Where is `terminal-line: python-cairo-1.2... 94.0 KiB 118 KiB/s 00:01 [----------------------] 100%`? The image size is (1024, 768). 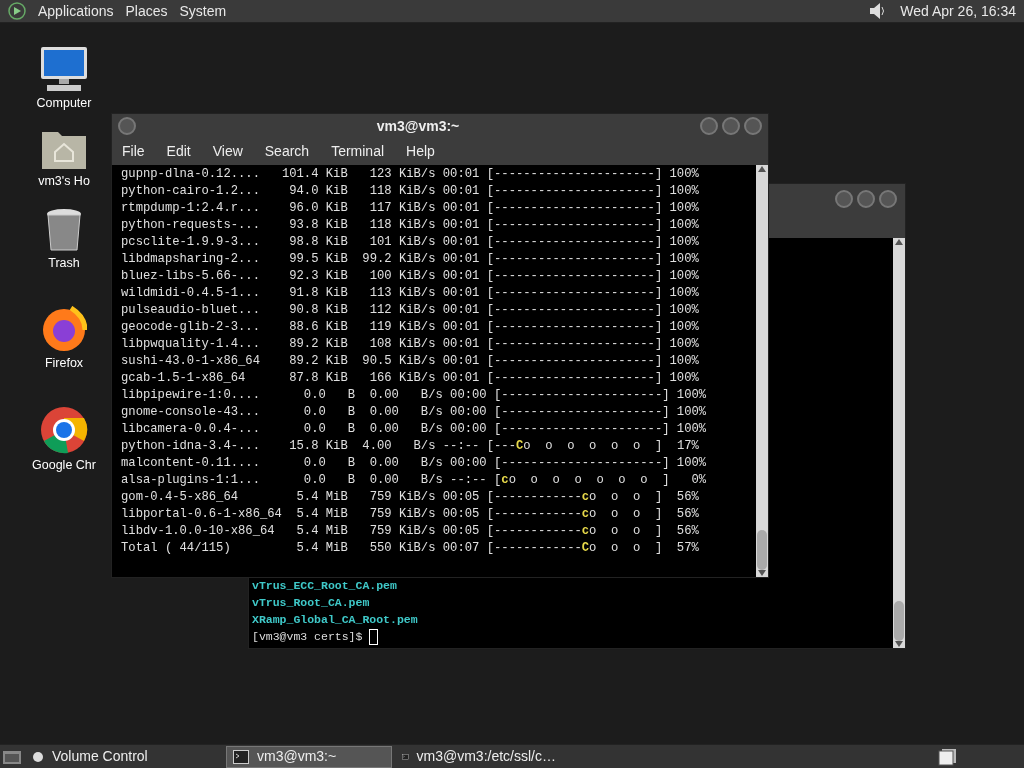
terminal-line: python-cairo-1.2... 94.0 KiB 118 KiB/s 00:01 [----------------------] 100% is located at coordinates (410, 191).